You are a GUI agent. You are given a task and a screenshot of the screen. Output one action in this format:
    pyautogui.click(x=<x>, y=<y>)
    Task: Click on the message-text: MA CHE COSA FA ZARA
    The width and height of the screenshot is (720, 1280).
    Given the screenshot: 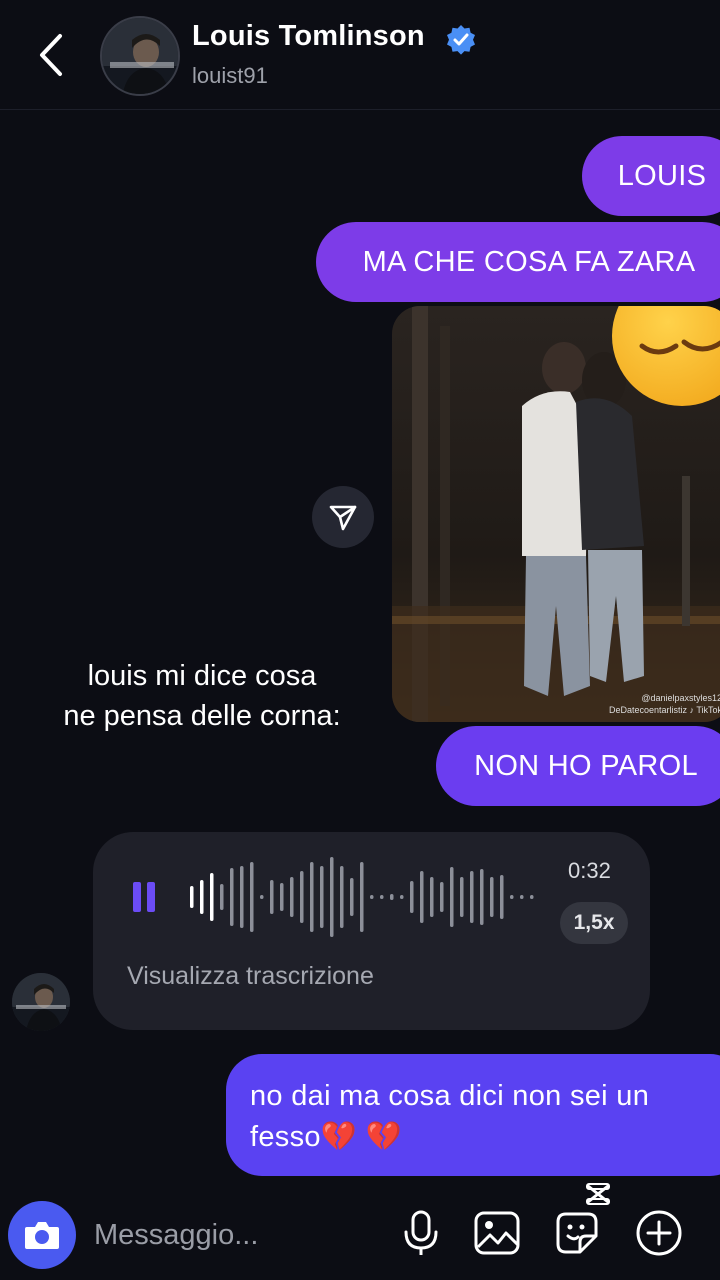 What is the action you would take?
    pyautogui.click(x=529, y=261)
    